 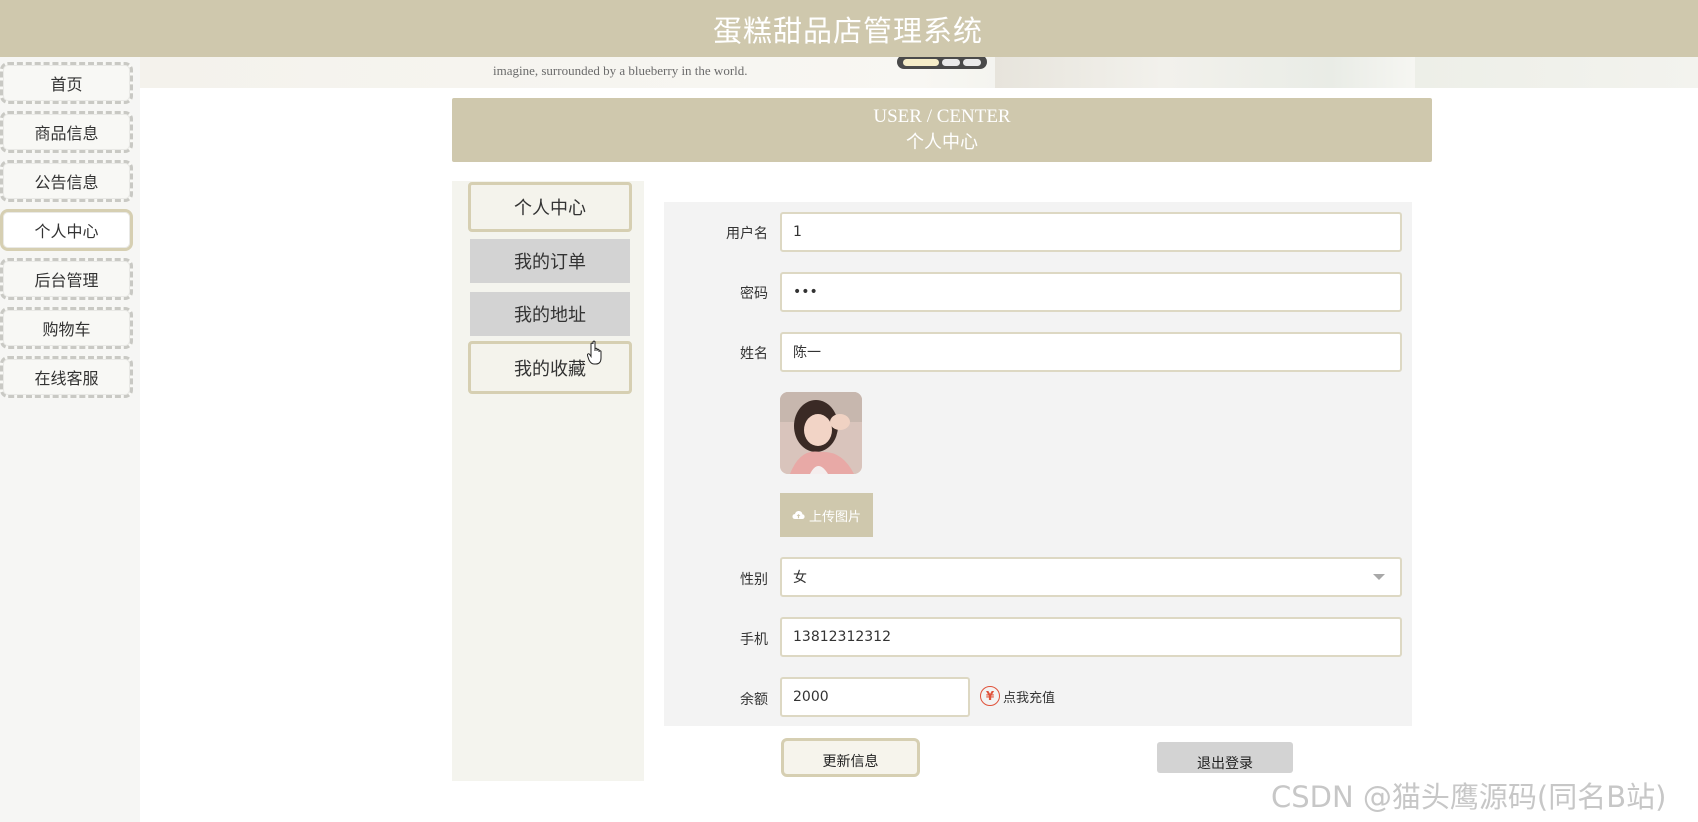 I want to click on carousel-indicators, so click(x=942, y=63).